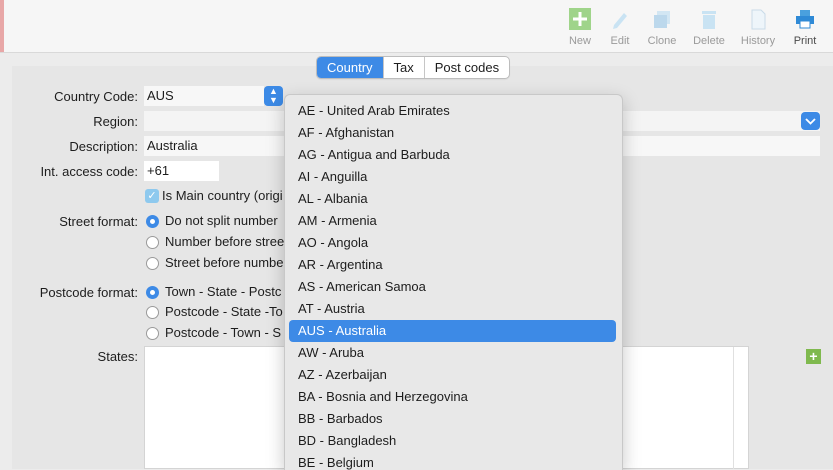 The image size is (833, 470). I want to click on menu-item: BD - Bangladesh, so click(452, 441).